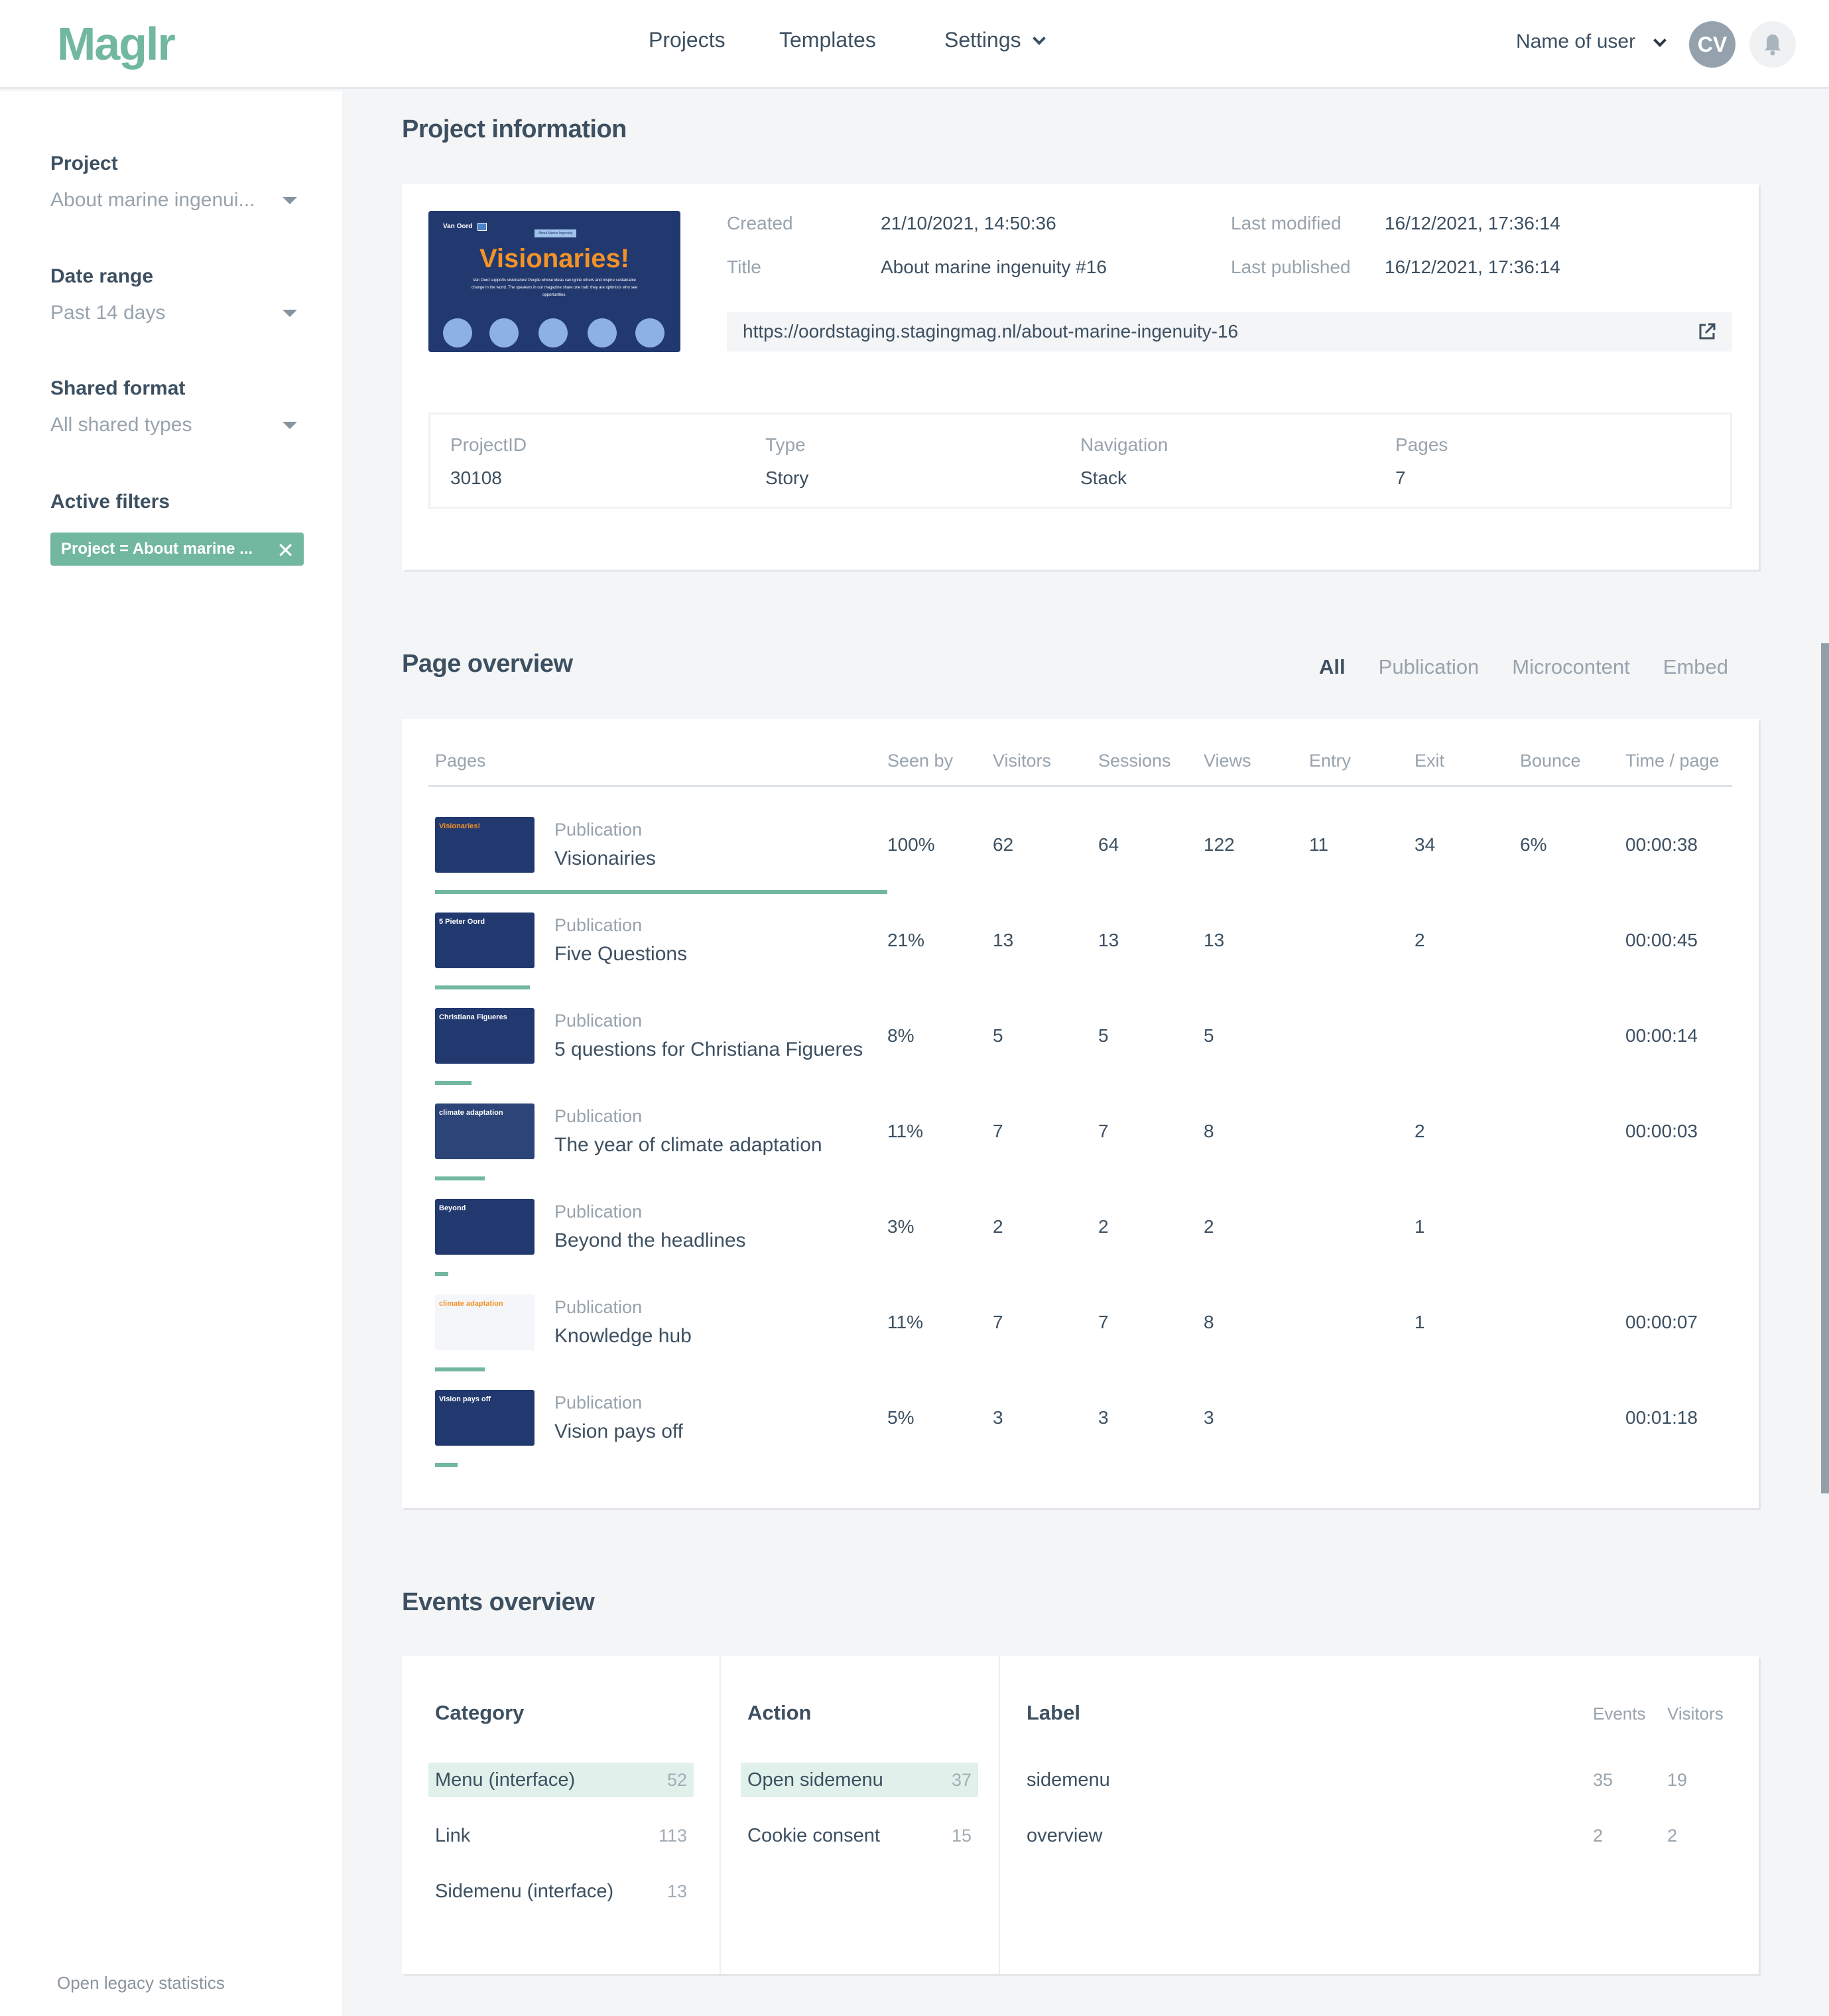  Describe the element at coordinates (110, 502) in the screenshot. I see `active-filters-label: Active filters` at that location.